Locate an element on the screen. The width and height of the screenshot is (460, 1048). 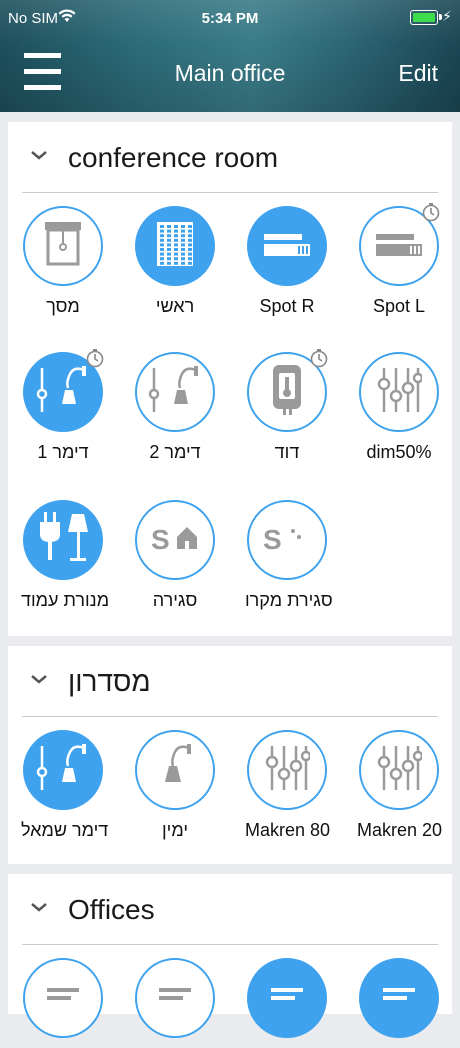
device-label: סגירת מקרו is located at coordinates (289, 600).